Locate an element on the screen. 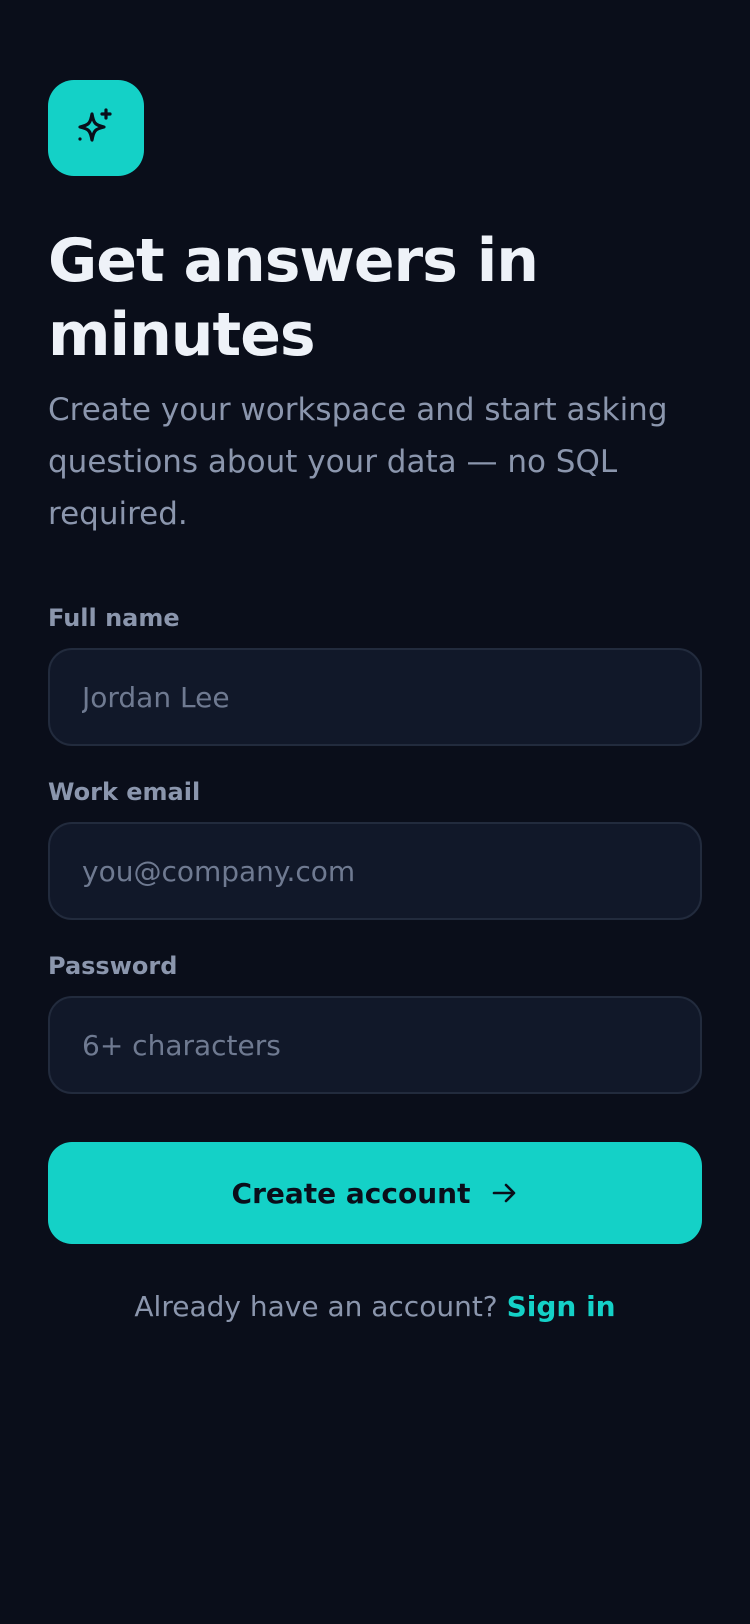  sparkle-icon is located at coordinates (95, 125).